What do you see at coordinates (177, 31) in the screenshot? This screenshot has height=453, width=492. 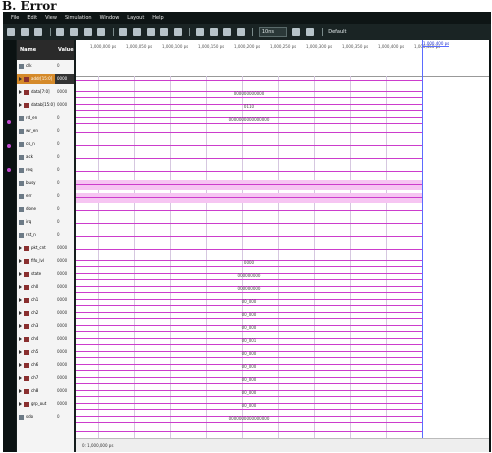 I see `next-edge-icon` at bounding box center [177, 31].